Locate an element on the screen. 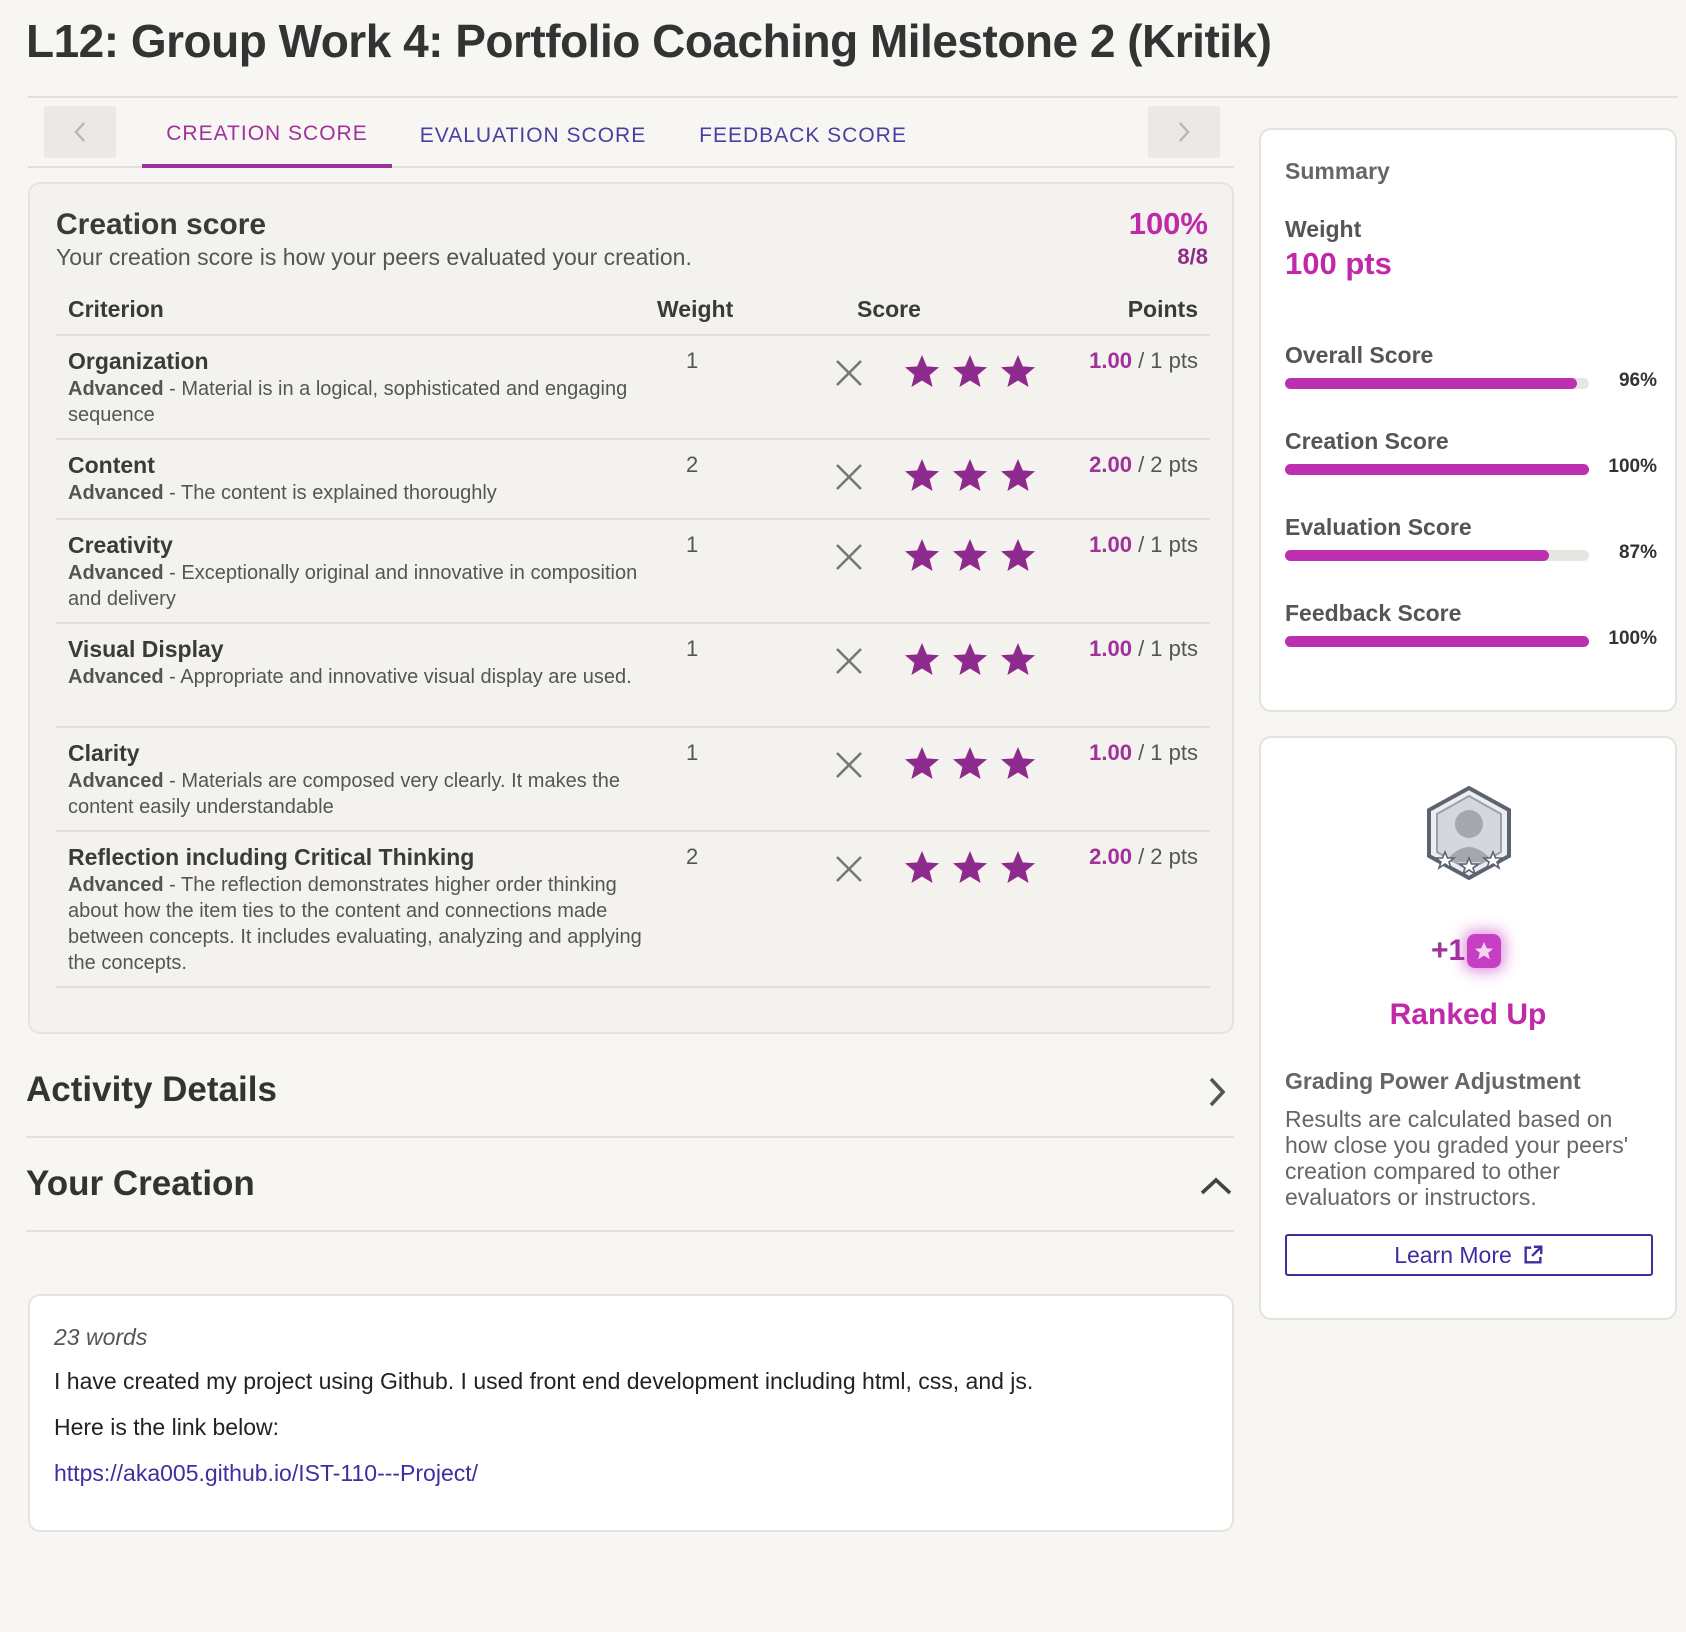 Image resolution: width=1686 pixels, height=1632 pixels. score-bar: Evaluation Score 87% is located at coordinates (1471, 540).